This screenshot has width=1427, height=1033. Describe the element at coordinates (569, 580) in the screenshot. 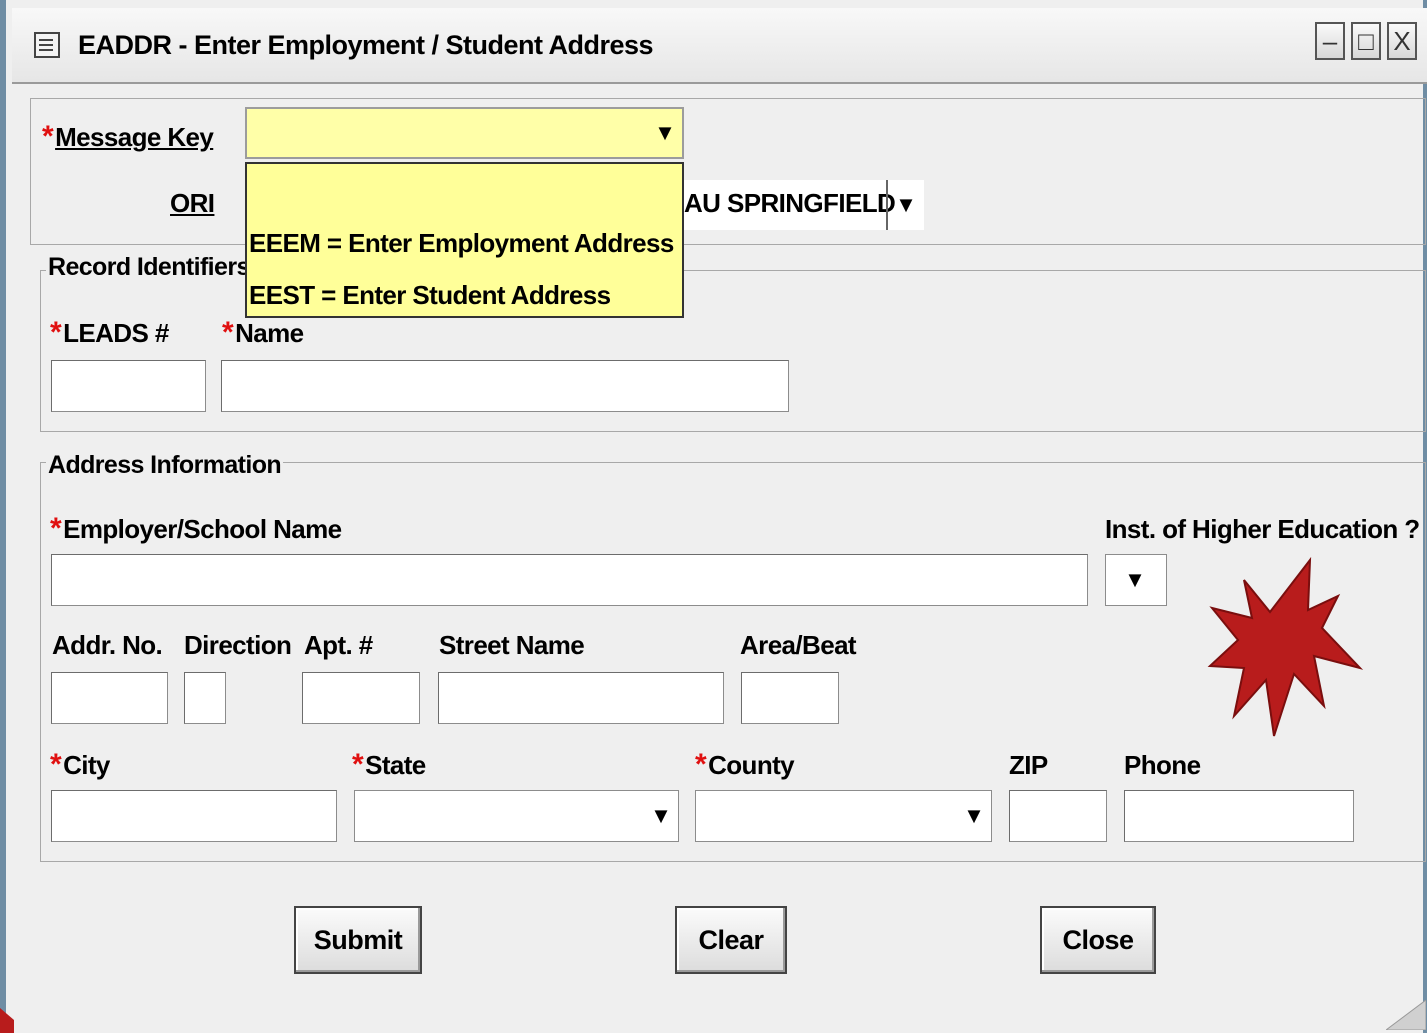

I see `employer-input` at that location.